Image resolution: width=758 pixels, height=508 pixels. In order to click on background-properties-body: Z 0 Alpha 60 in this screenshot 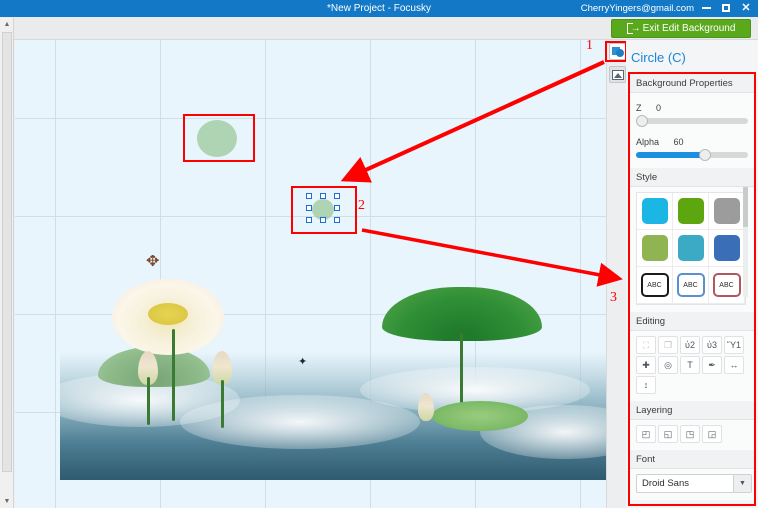, I will do `click(692, 130)`.